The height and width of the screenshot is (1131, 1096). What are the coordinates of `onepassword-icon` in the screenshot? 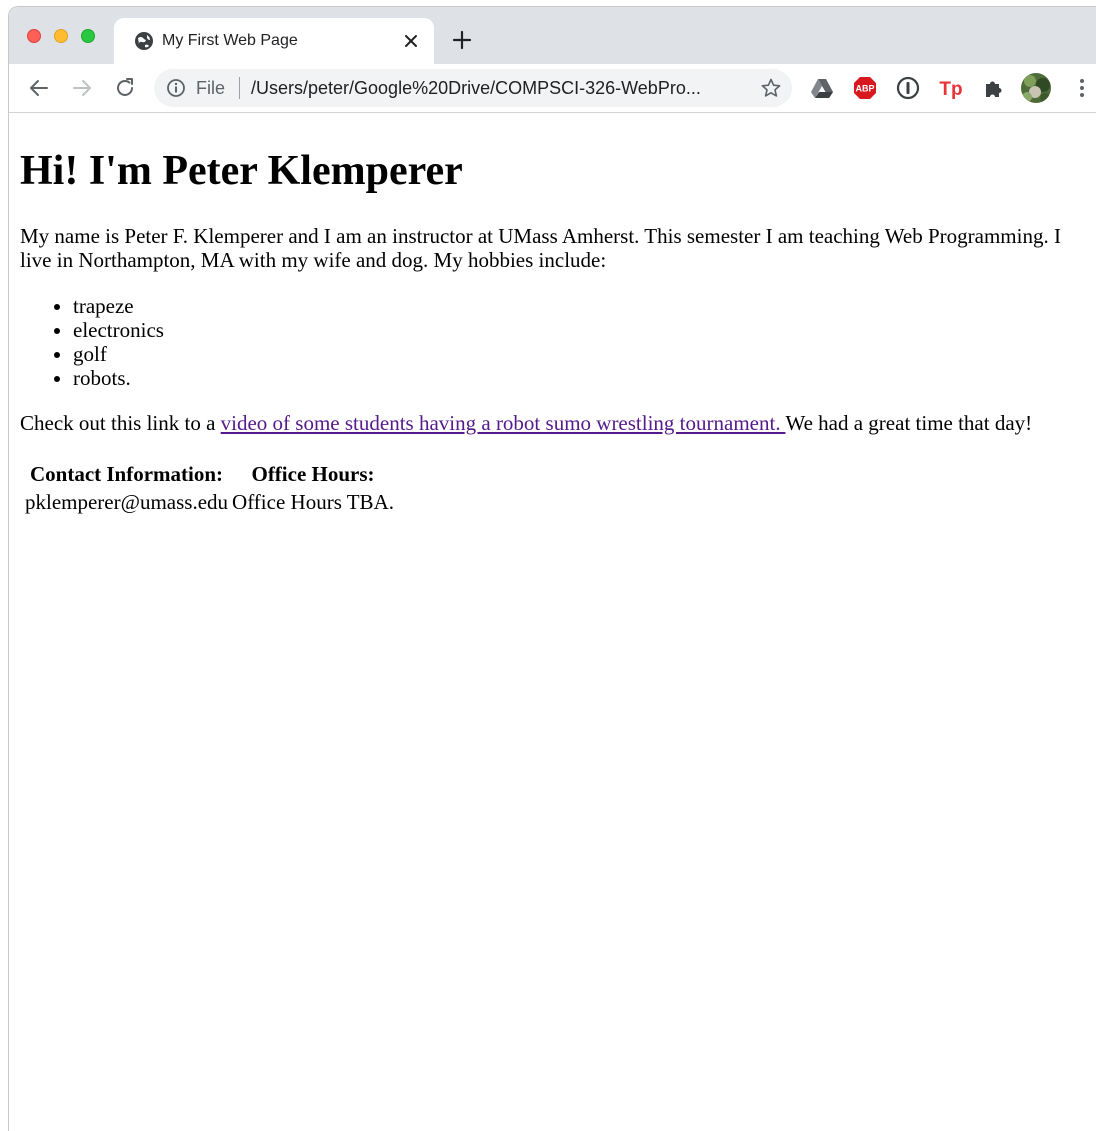 It's located at (908, 88).